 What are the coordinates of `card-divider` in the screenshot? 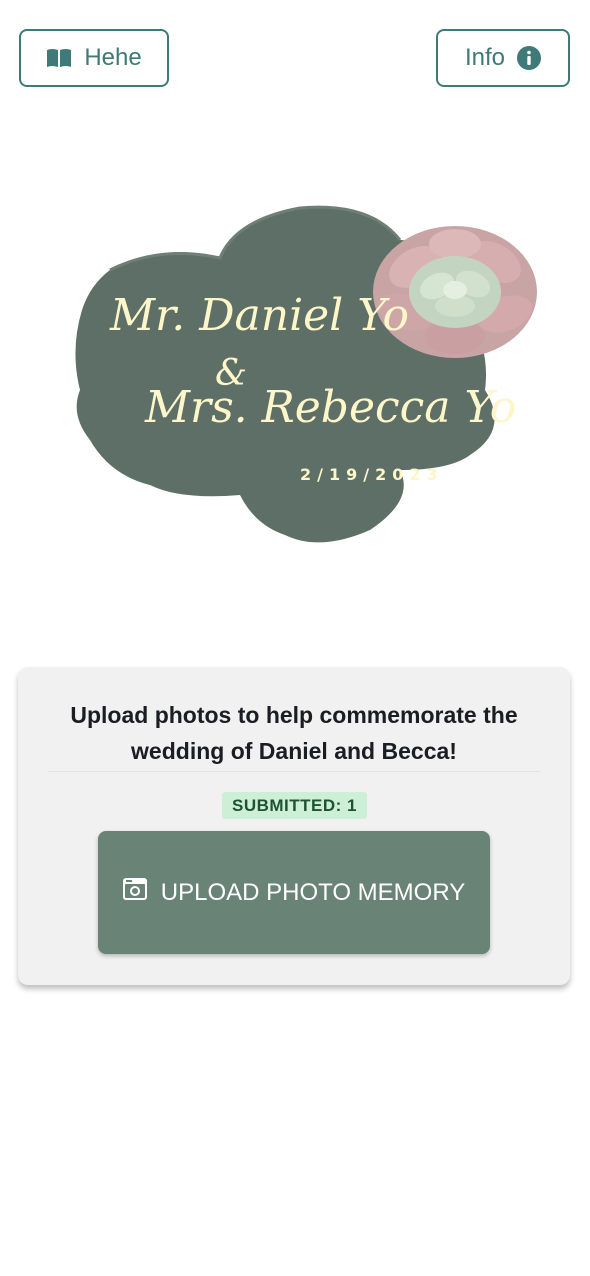 It's located at (294, 771).